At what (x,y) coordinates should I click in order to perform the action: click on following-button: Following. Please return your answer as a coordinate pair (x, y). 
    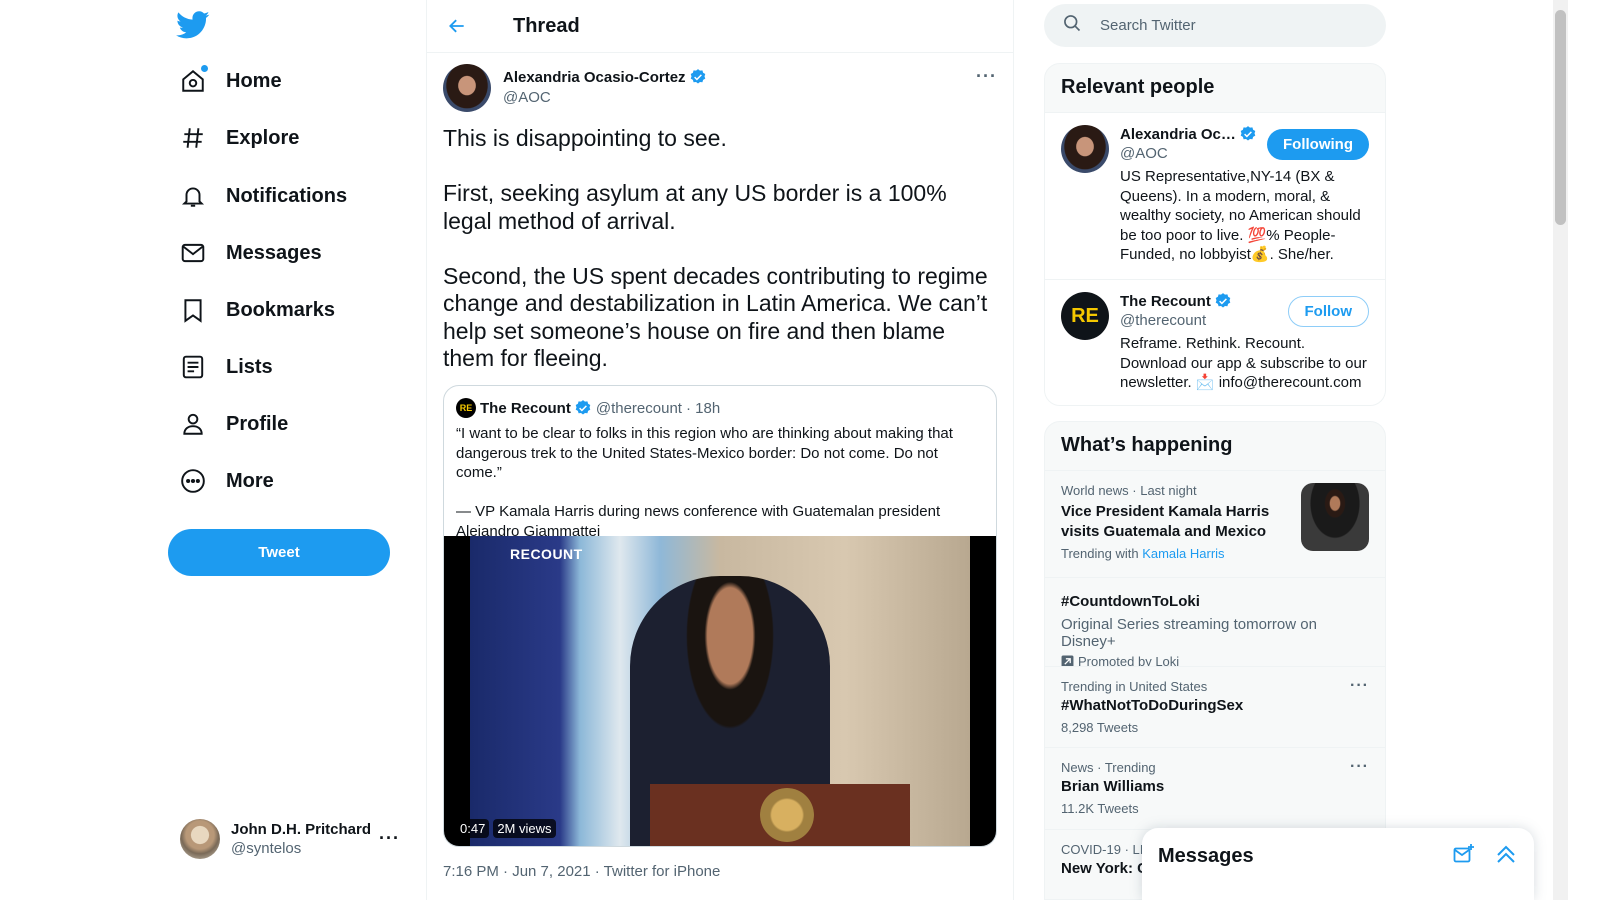
    Looking at the image, I should click on (1318, 144).